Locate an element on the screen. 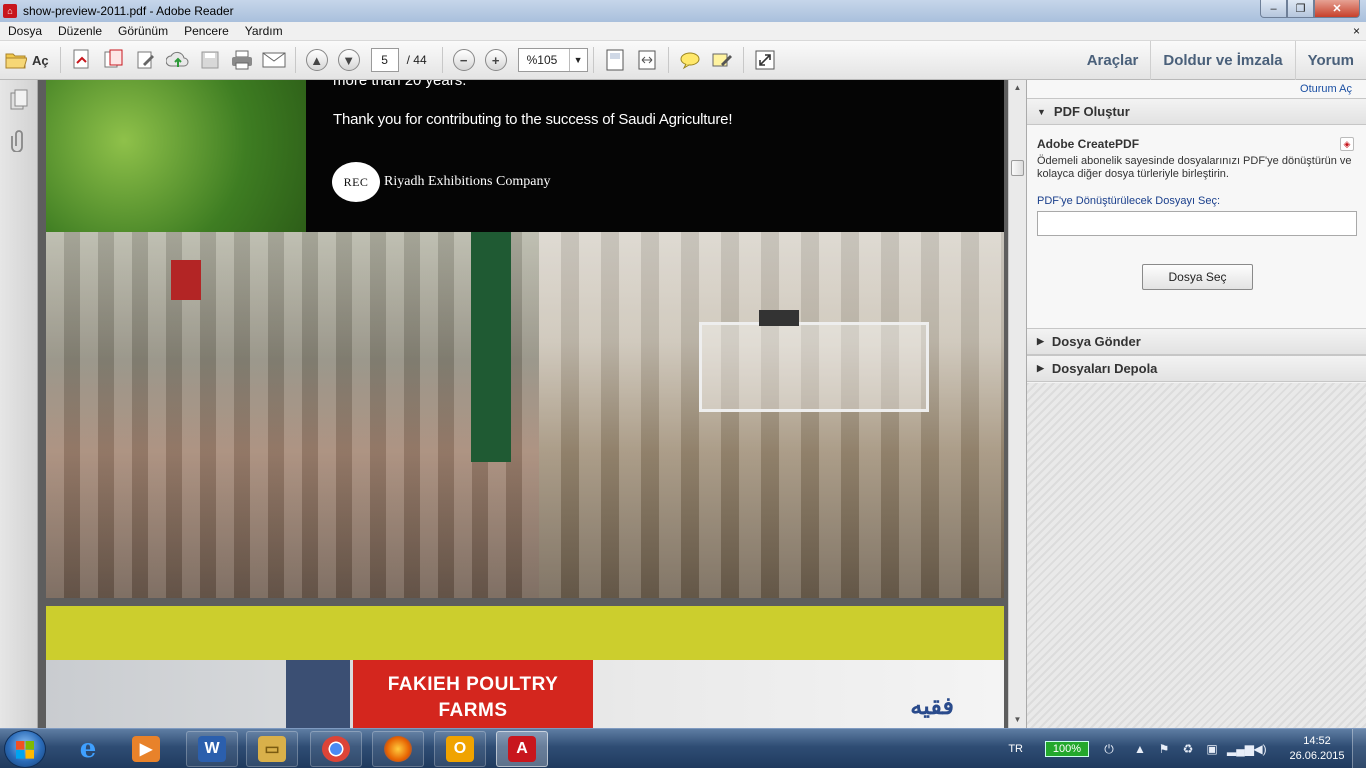  minimize-button: – is located at coordinates (1273, 9).